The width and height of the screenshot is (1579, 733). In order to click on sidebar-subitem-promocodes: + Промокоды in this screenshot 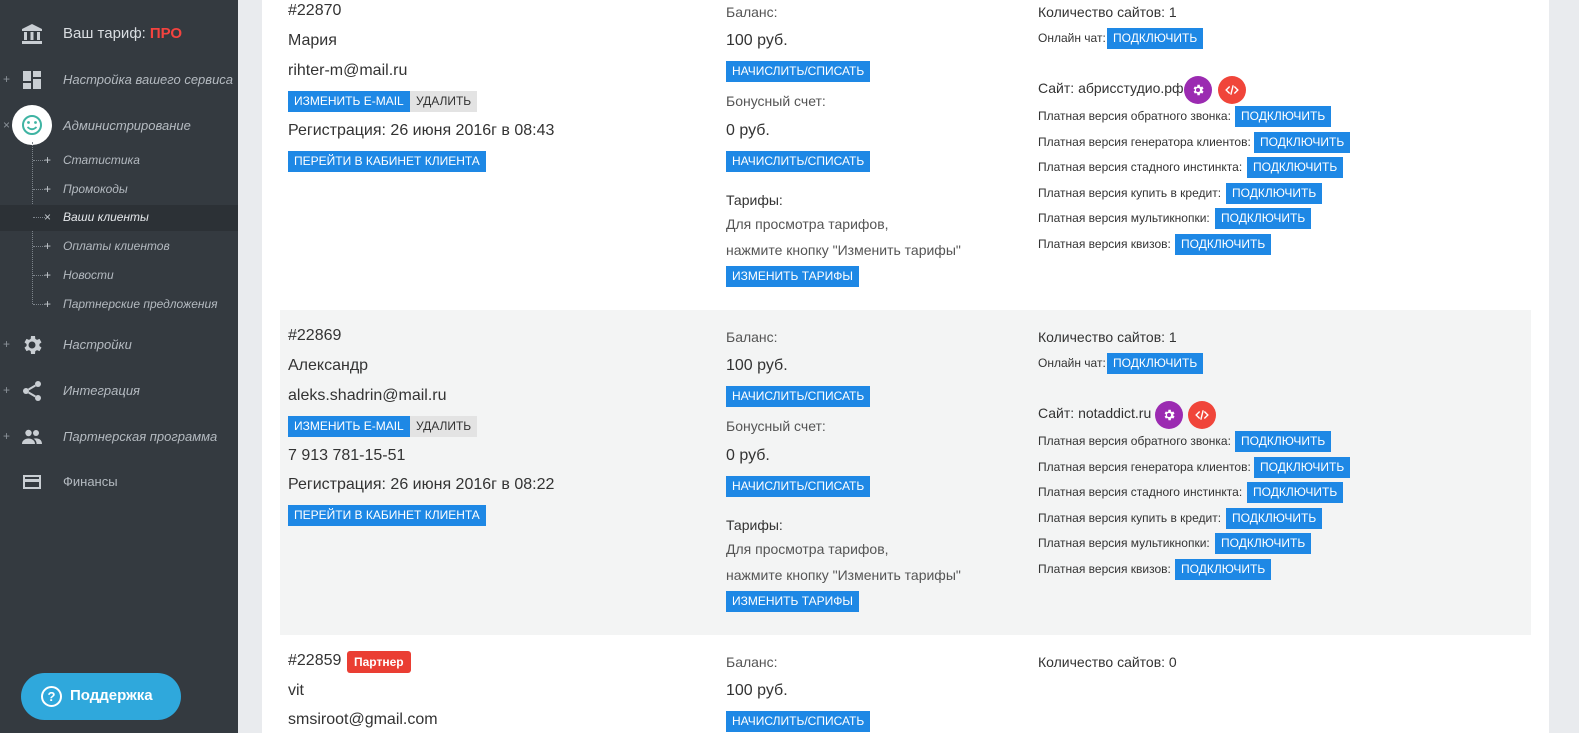, I will do `click(119, 190)`.